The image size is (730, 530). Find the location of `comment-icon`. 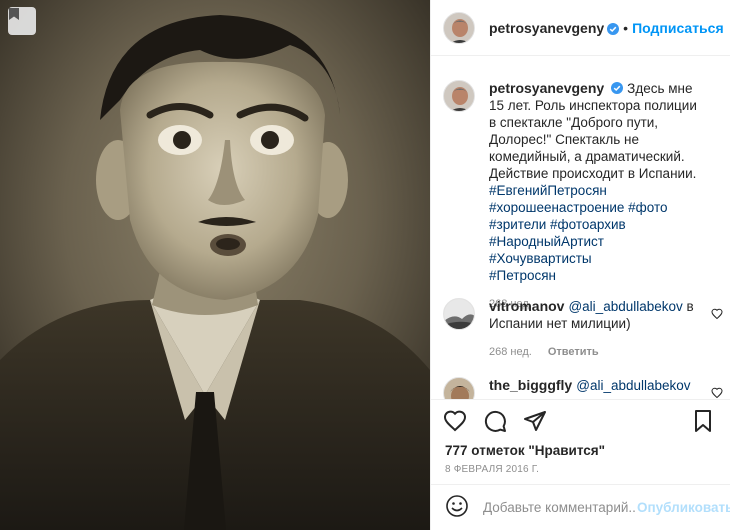

comment-icon is located at coordinates (495, 421).